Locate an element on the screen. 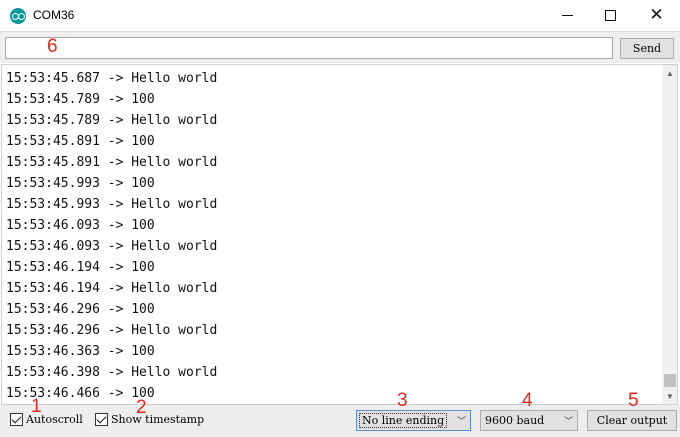  annotation-1: 1 is located at coordinates (36, 406).